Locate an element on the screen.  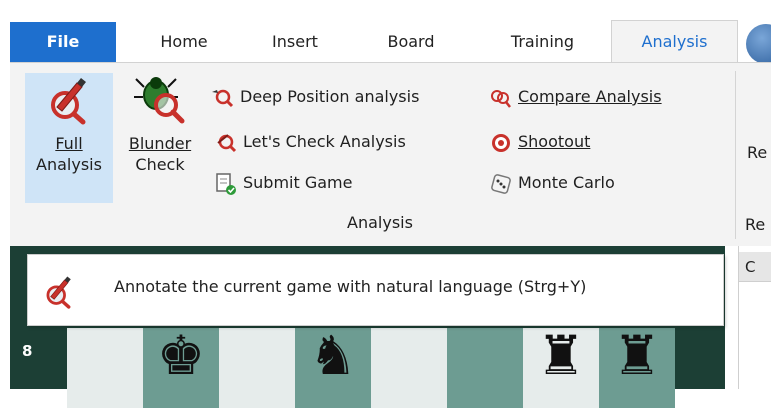
analysis-group-label: Analysis is located at coordinates (380, 222).